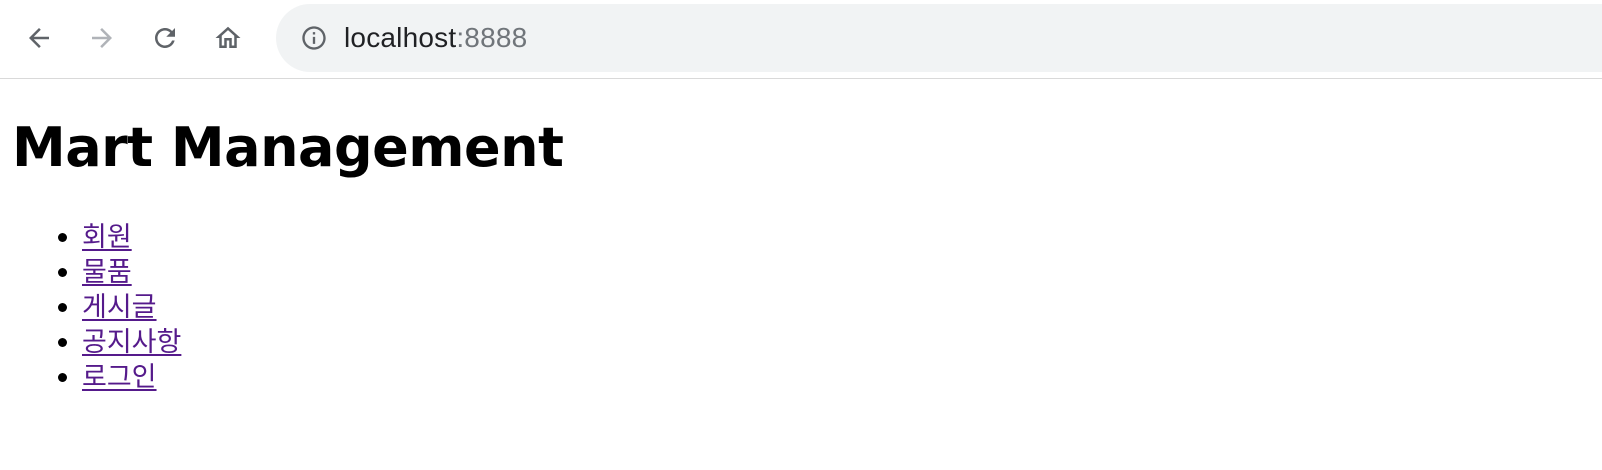 This screenshot has height=470, width=1602. I want to click on login-link: 로그인, so click(119, 377).